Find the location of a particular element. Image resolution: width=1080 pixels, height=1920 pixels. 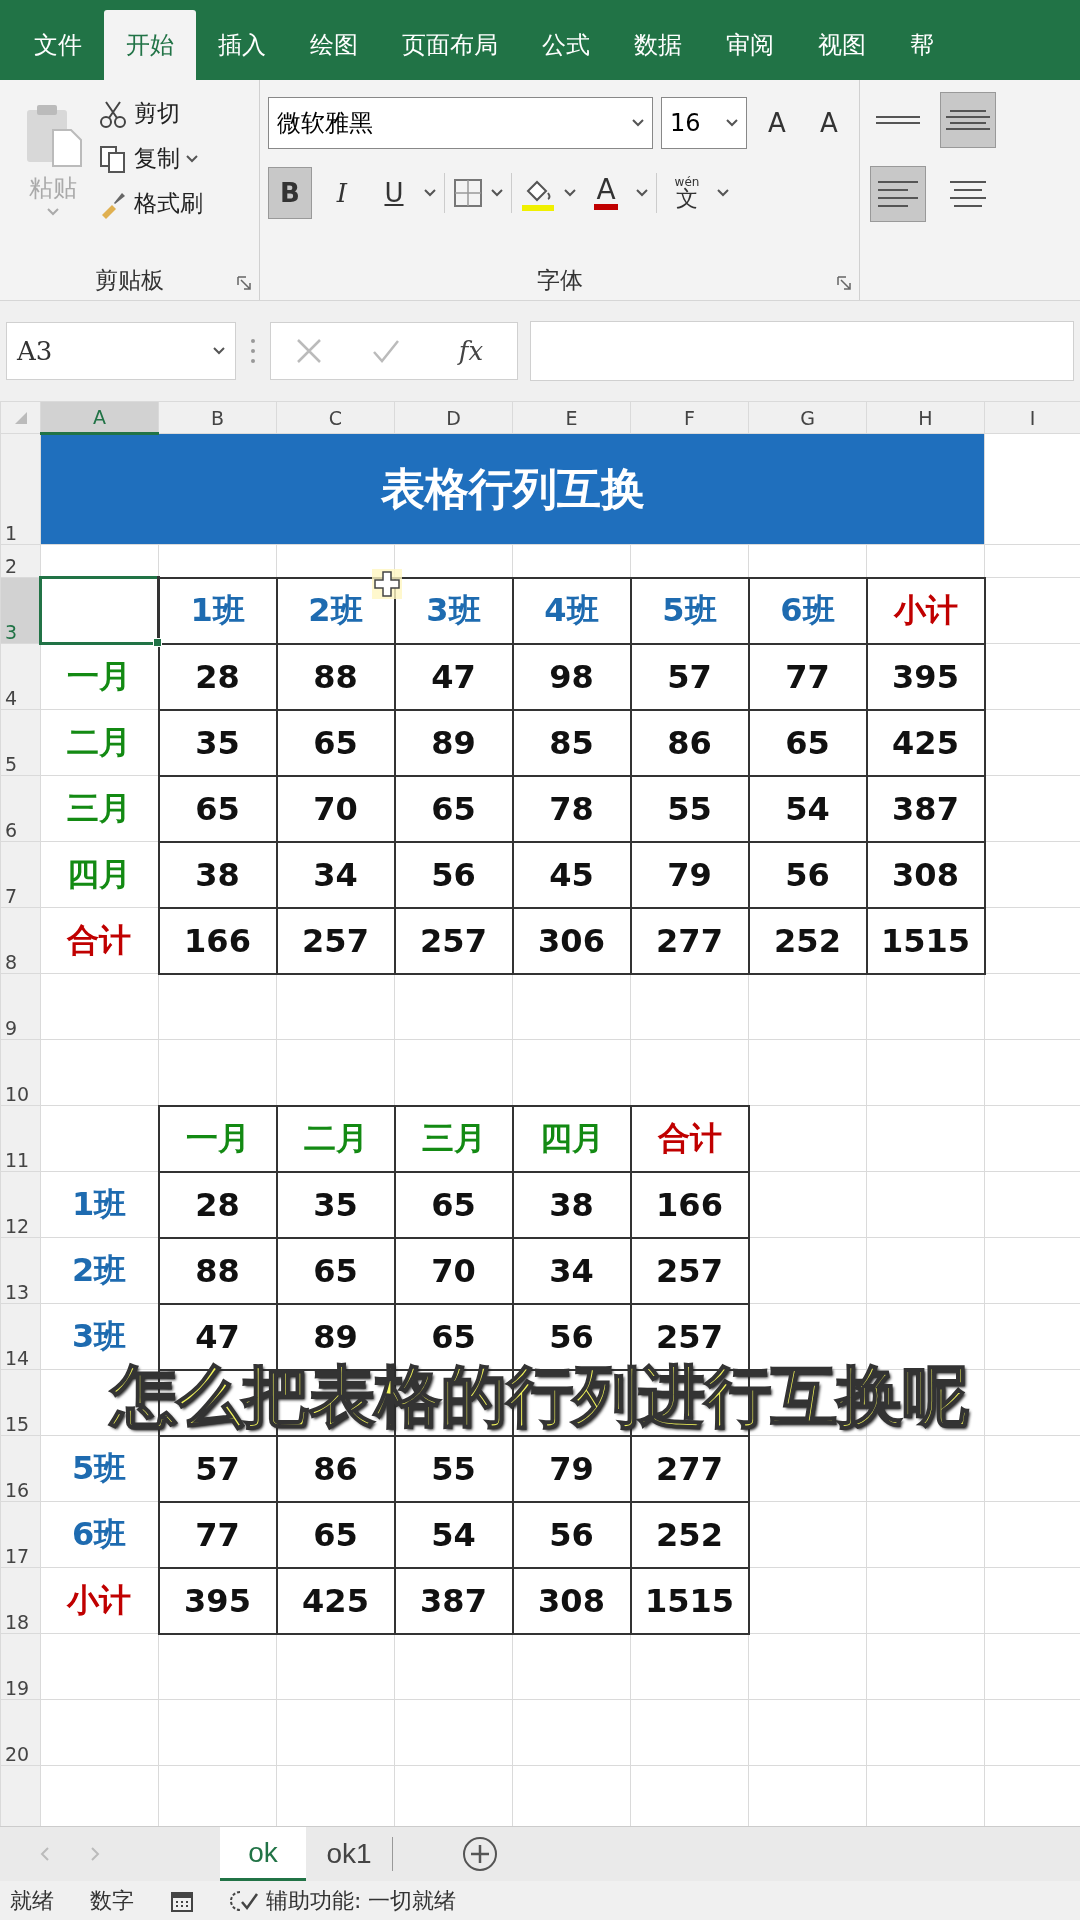

menu-tab: 视图 is located at coordinates (842, 45).